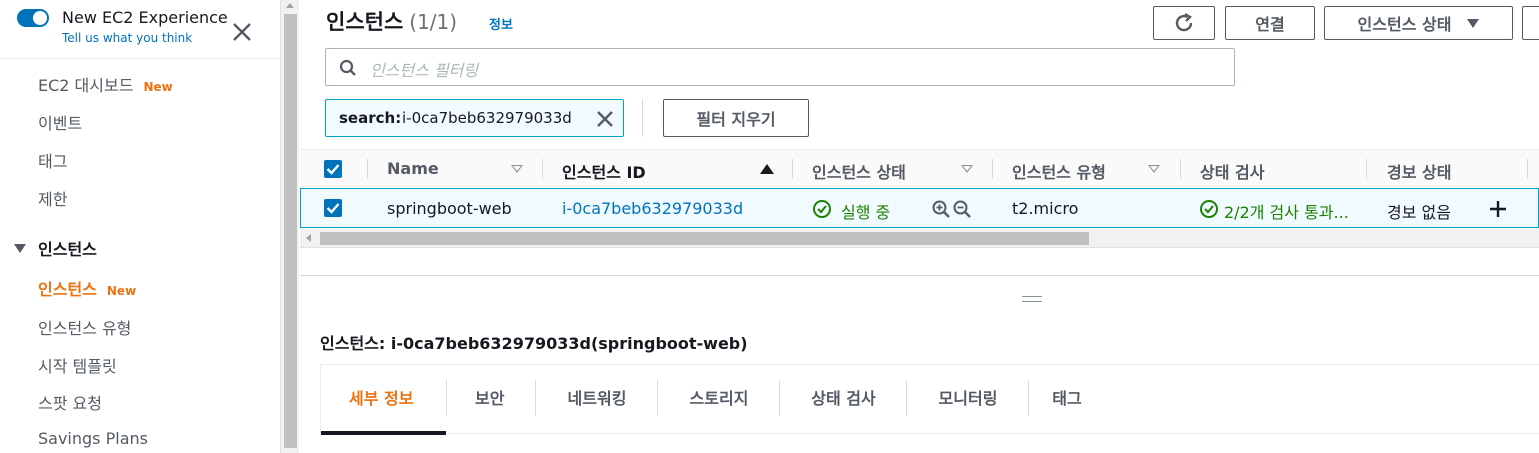 The image size is (1539, 453). I want to click on search-placeholder: 인스턴스 필터링, so click(424, 70).